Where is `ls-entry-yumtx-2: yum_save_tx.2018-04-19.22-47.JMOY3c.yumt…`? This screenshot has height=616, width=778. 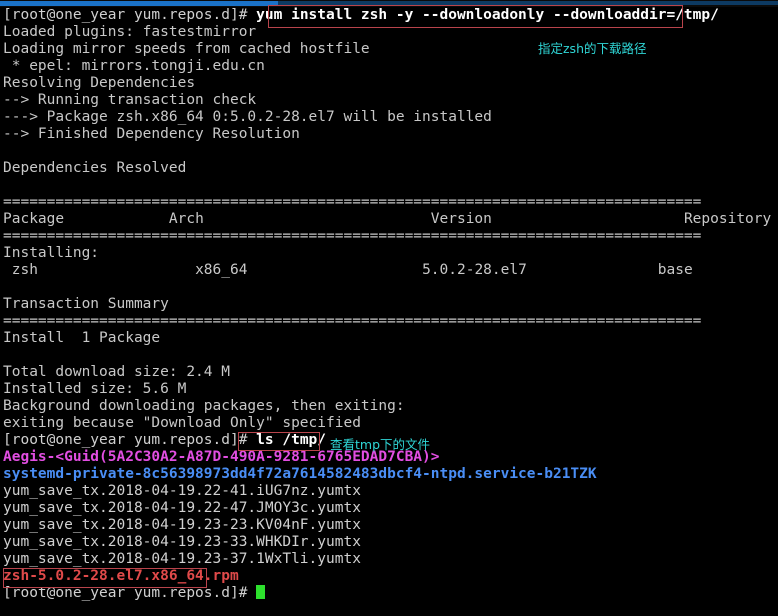
ls-entry-yumtx-2: yum_save_tx.2018-04-19.22-47.JMOY3c.yumt… is located at coordinates (182, 508).